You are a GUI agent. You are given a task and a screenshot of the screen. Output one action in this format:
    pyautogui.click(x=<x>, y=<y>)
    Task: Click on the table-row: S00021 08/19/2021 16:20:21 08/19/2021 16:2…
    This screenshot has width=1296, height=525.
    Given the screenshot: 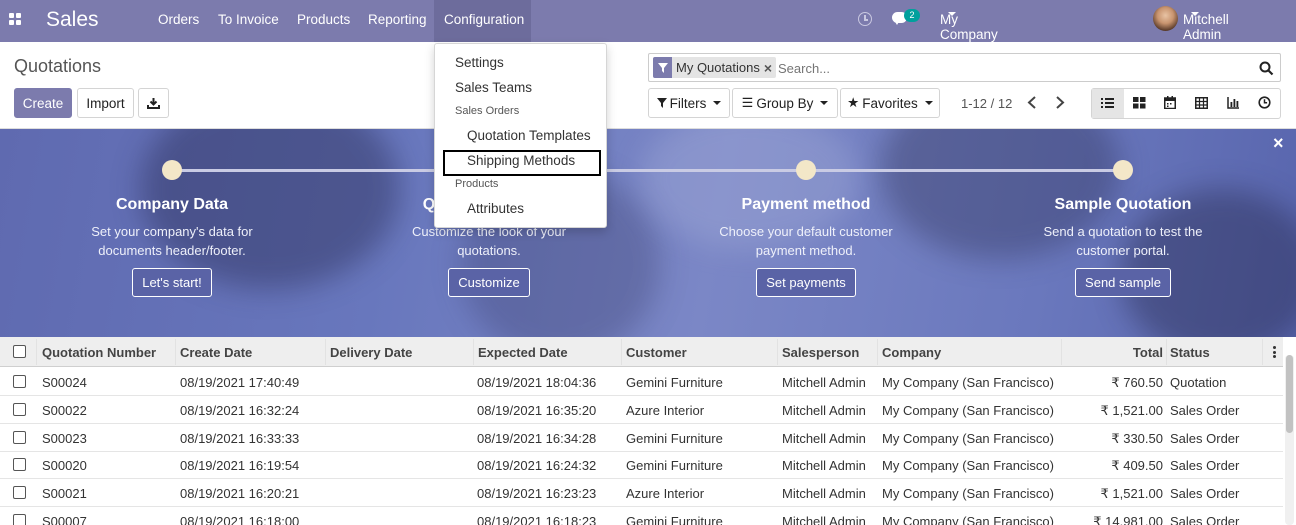 What is the action you would take?
    pyautogui.click(x=641, y=493)
    